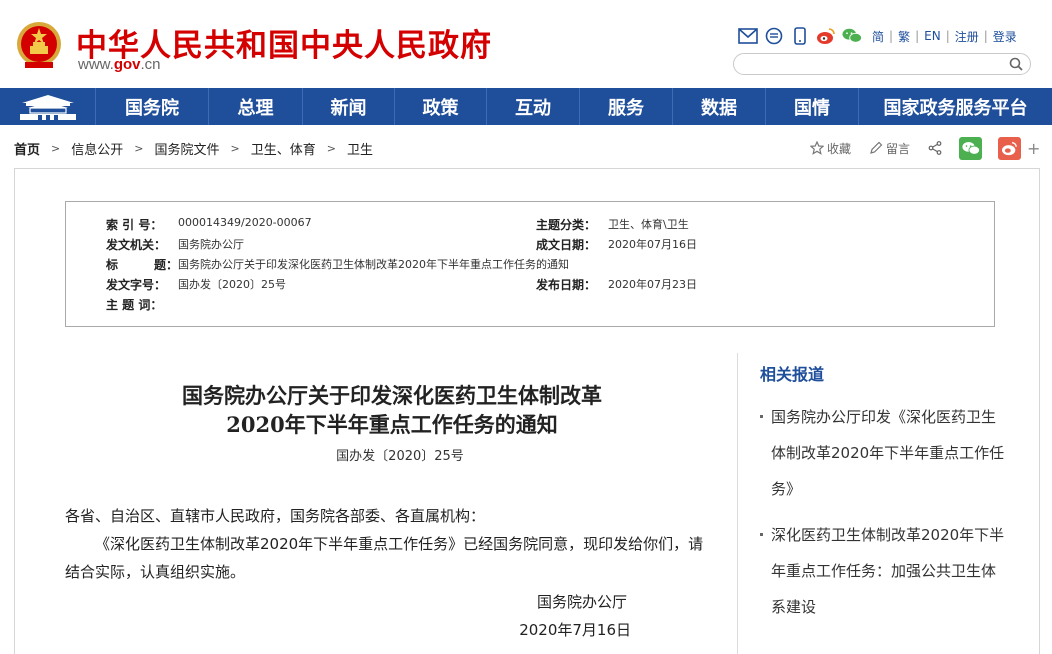 The image size is (1052, 654). What do you see at coordinates (883, 571) in the screenshot?
I see `related-report-item: 深化医药卫生体制改革2020年下半年重点工作任务：加强公共卫生体系建设` at bounding box center [883, 571].